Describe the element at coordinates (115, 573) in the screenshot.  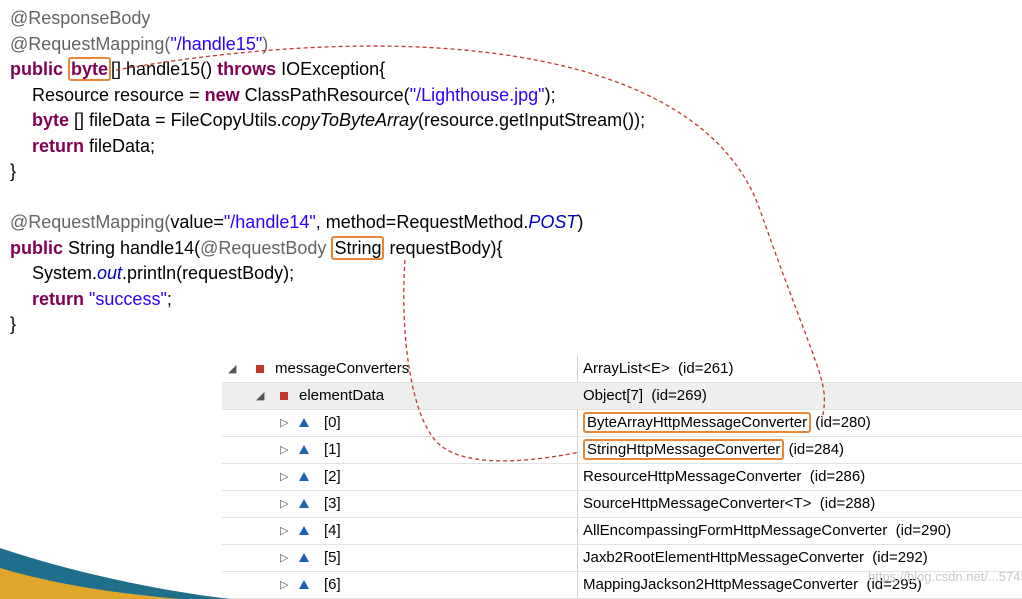
I see `decorative-corner` at that location.